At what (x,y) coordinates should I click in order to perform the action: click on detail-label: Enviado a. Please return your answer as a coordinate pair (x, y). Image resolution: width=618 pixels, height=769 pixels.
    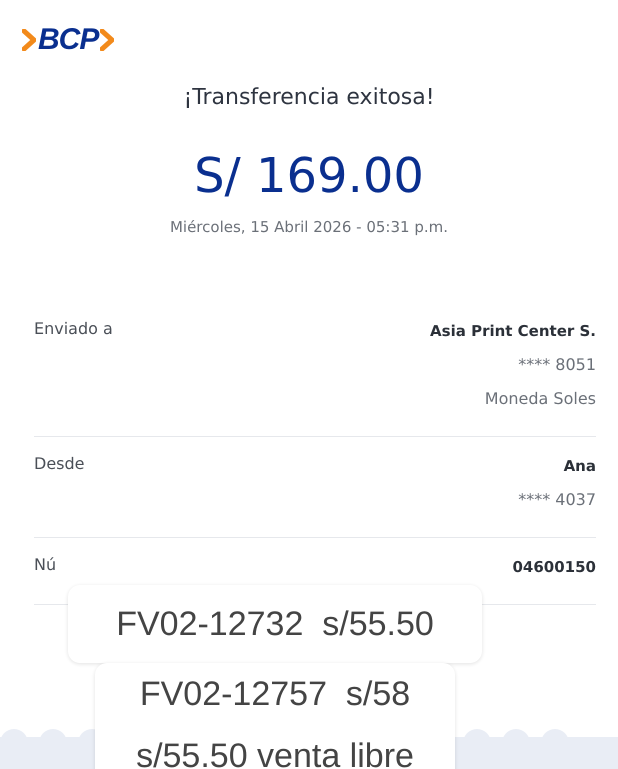
    Looking at the image, I should click on (73, 329).